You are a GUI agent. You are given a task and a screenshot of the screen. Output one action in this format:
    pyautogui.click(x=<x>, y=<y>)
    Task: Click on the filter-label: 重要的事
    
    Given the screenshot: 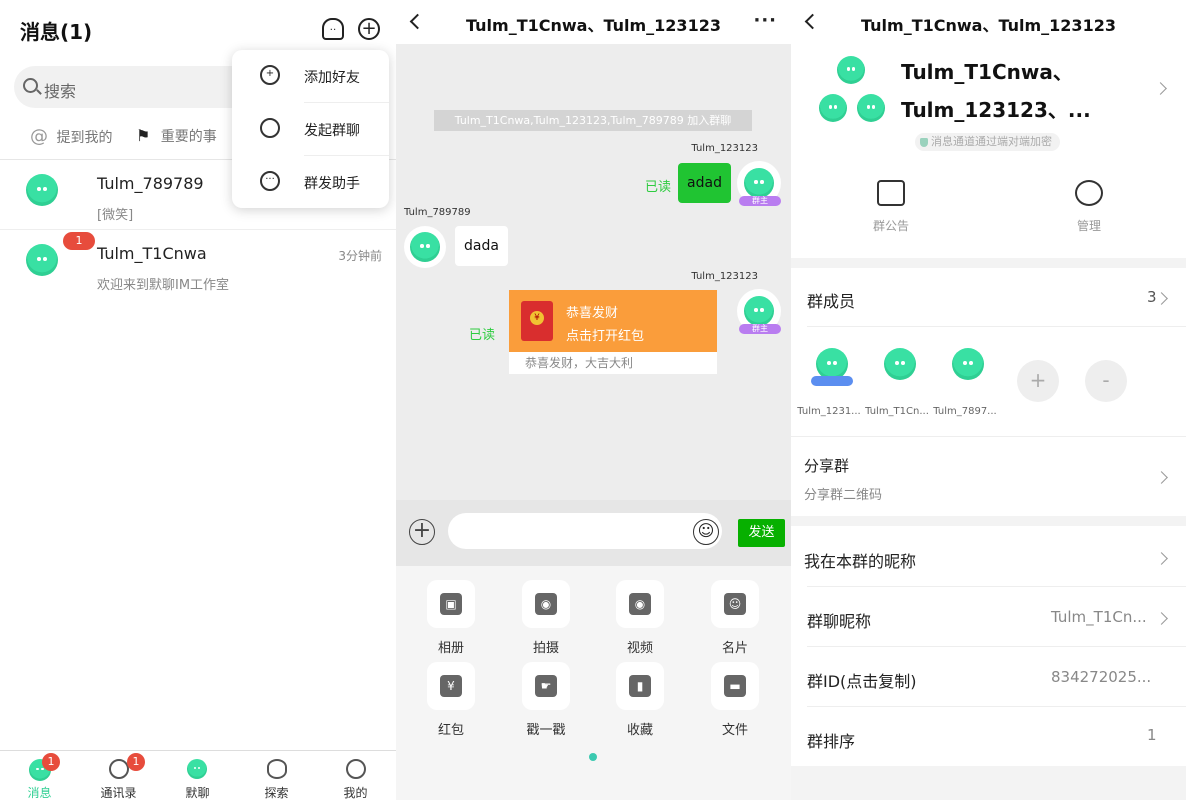 What is the action you would take?
    pyautogui.click(x=188, y=137)
    